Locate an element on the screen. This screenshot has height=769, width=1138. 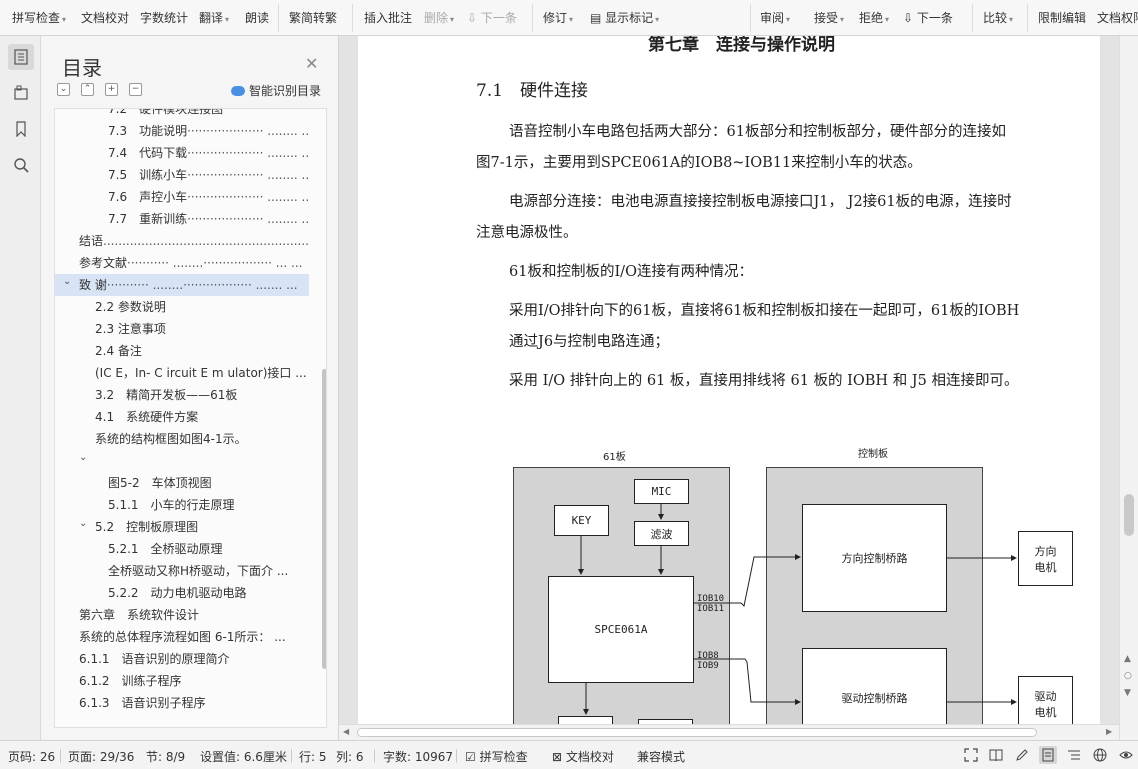
restrict-editing-button: 限制编辑 is located at coordinates (1062, 18).